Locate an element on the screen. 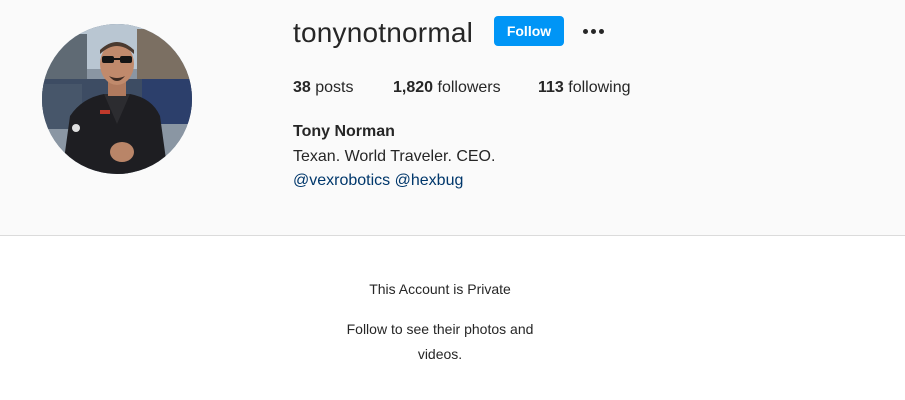 The image size is (905, 400). avatar-photo is located at coordinates (117, 99).